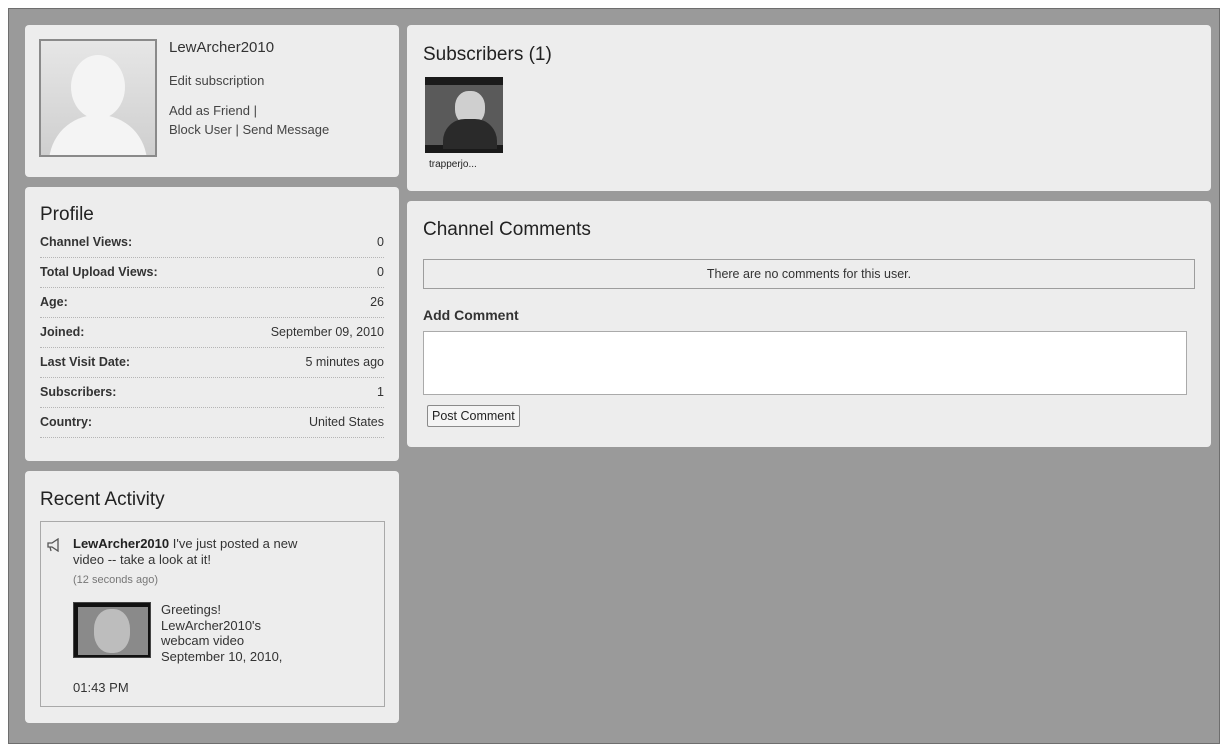 Image resolution: width=1220 pixels, height=746 pixels. I want to click on profile-row-label: Country:, so click(66, 422).